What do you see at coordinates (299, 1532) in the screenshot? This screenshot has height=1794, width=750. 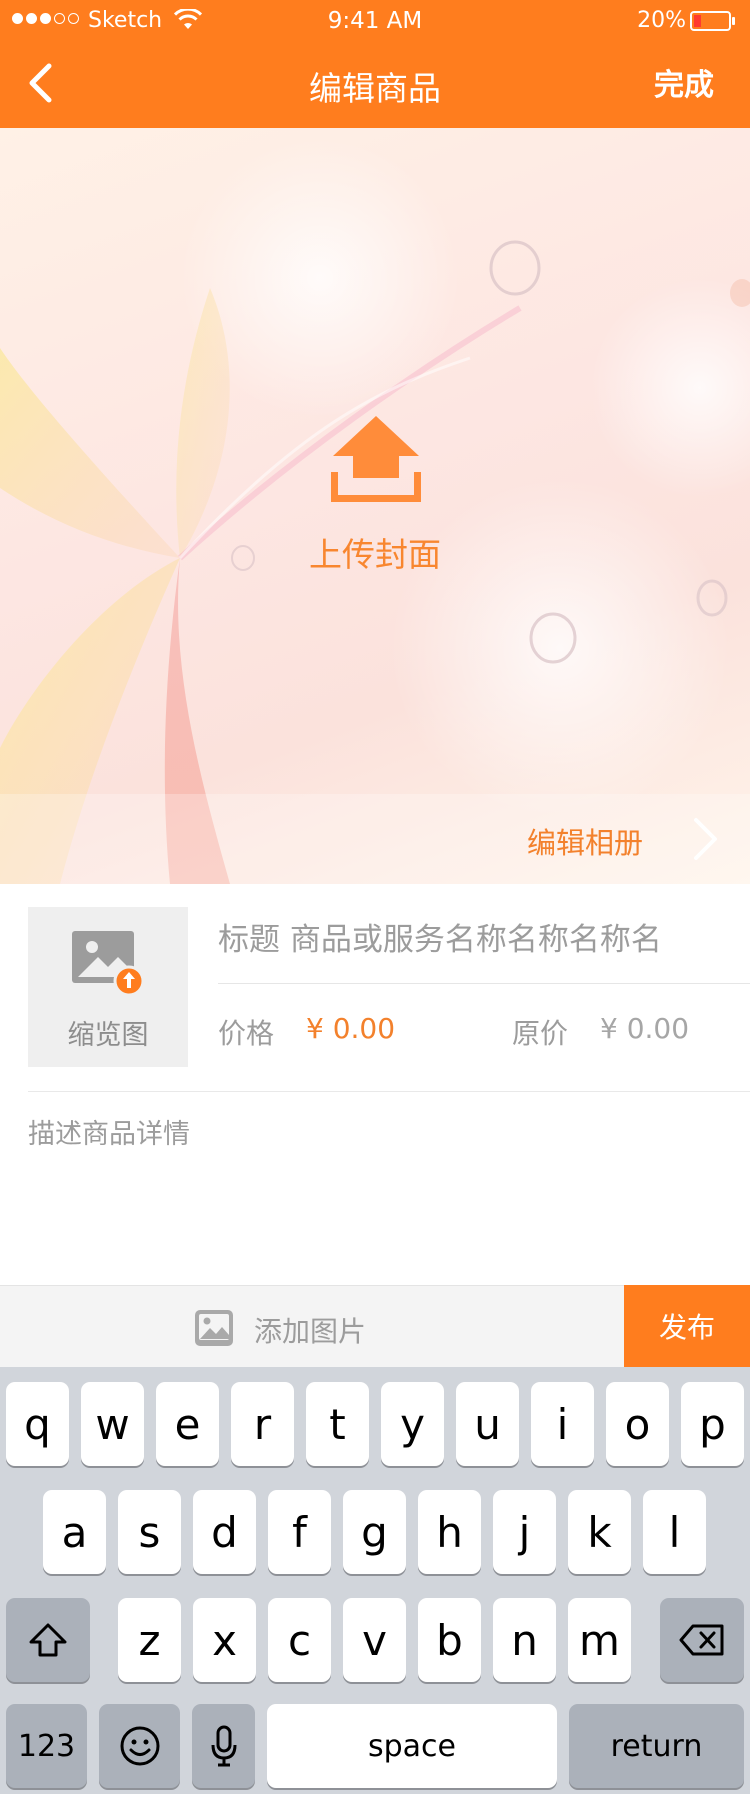 I see `key-f: f` at bounding box center [299, 1532].